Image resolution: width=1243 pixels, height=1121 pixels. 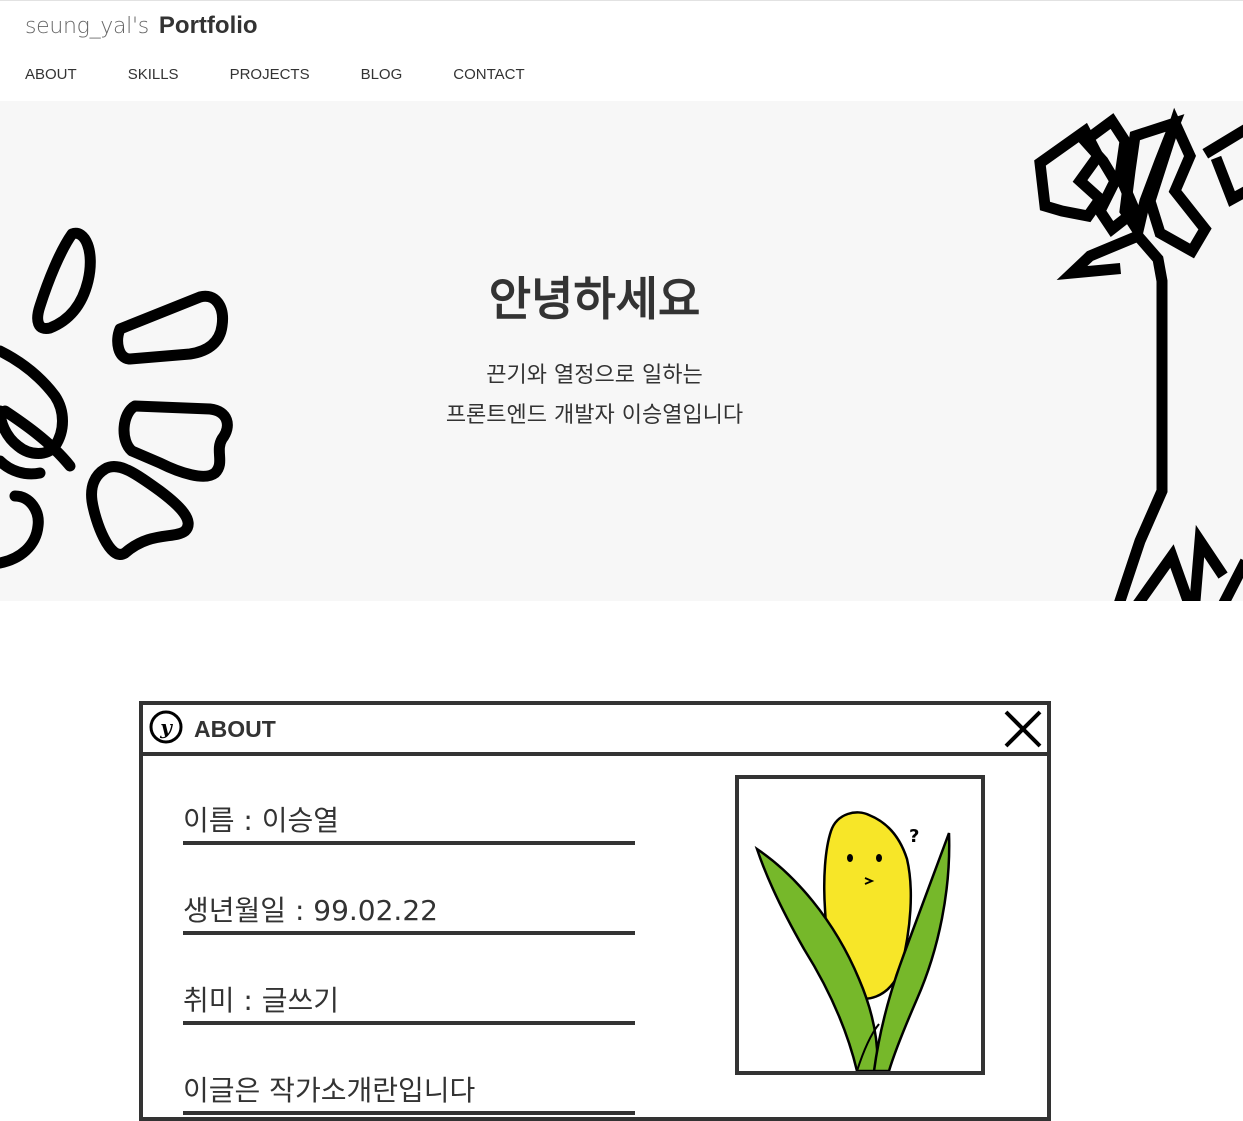 I want to click on info-row-birthday: 생년월일 : 99.02.22, so click(x=409, y=913).